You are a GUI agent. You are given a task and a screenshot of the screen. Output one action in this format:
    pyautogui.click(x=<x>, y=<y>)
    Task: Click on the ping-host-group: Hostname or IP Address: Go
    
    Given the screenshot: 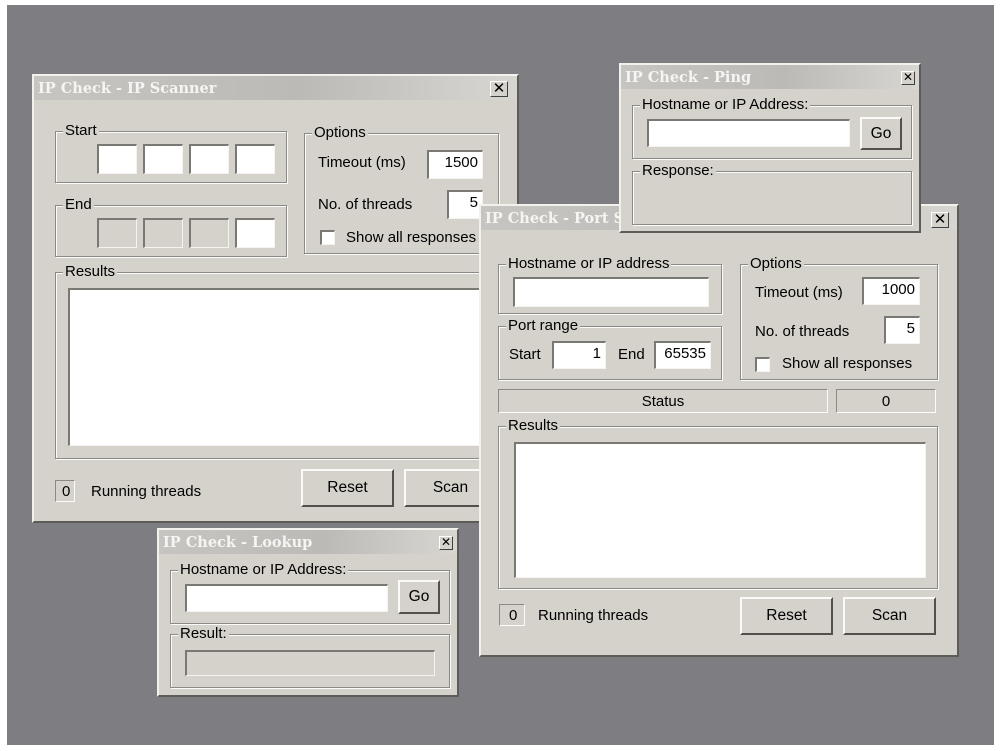 What is the action you would take?
    pyautogui.click(x=772, y=127)
    